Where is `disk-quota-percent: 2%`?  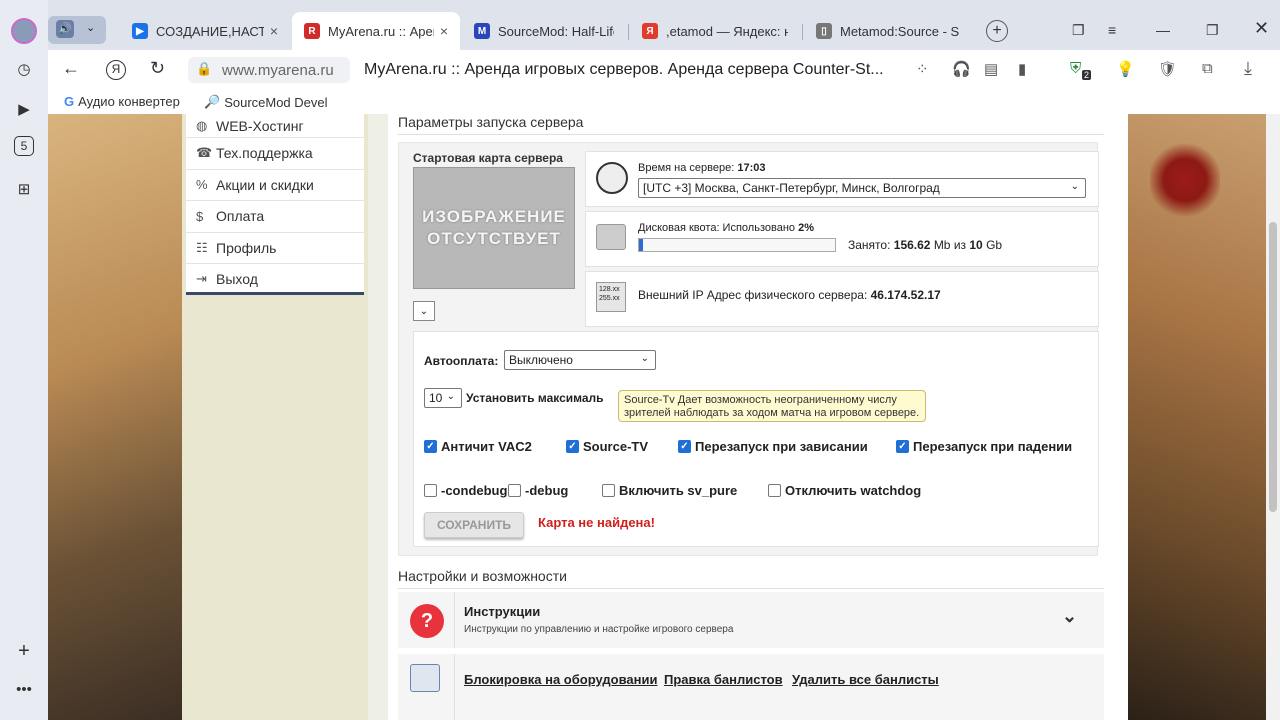
disk-quota-percent: 2% is located at coordinates (806, 228).